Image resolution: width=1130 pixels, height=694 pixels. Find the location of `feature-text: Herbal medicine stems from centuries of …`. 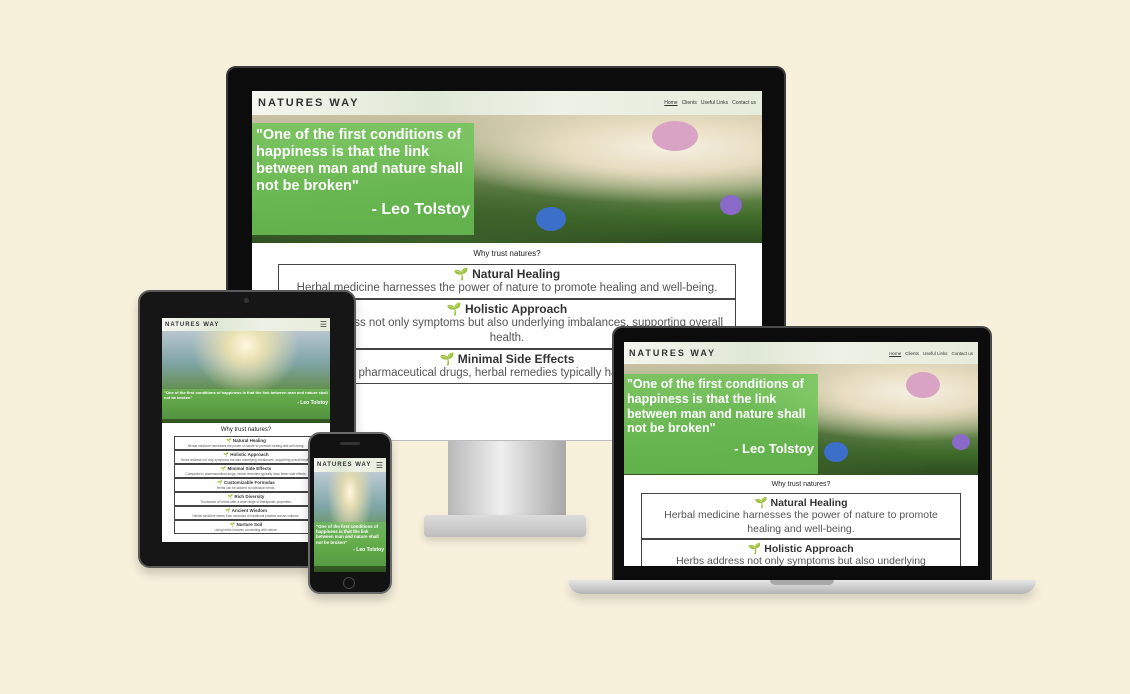

feature-text: Herbal medicine stems from centuries of … is located at coordinates (246, 516).